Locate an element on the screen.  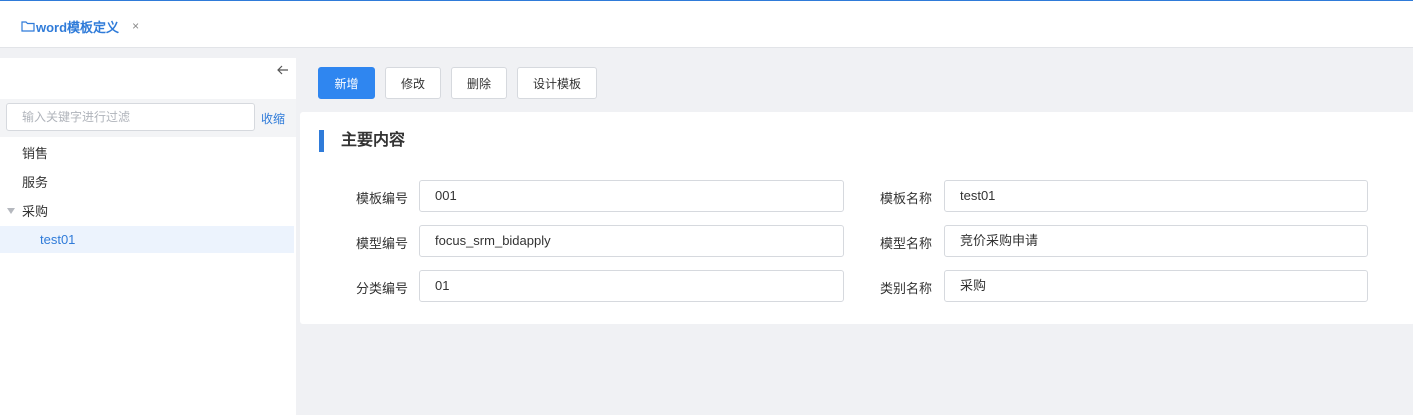
category-no-label: 分类编号 is located at coordinates (381, 288).